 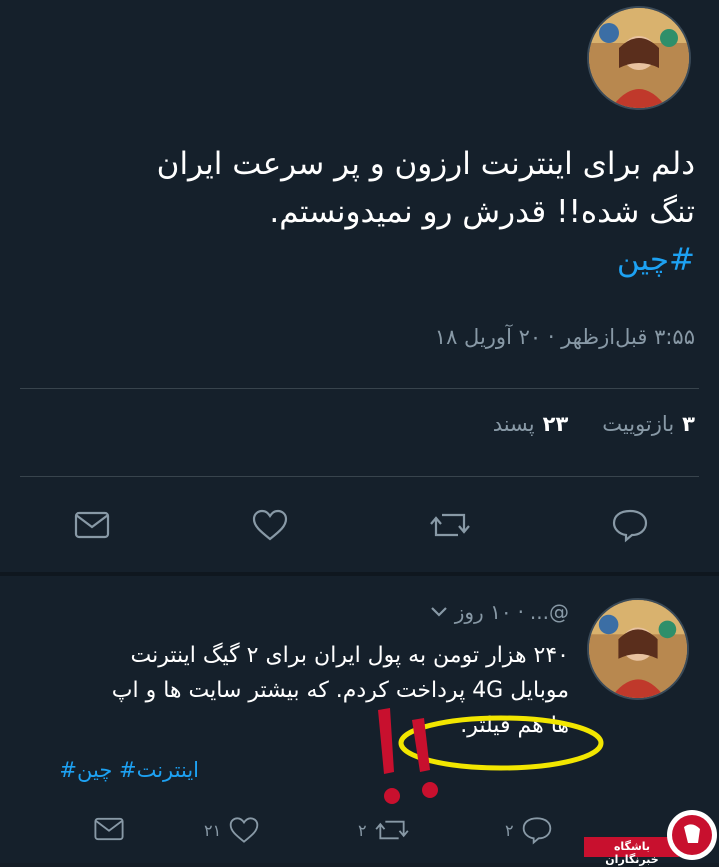 What do you see at coordinates (483, 612) in the screenshot?
I see `reply-time: ۱۰ روز` at bounding box center [483, 612].